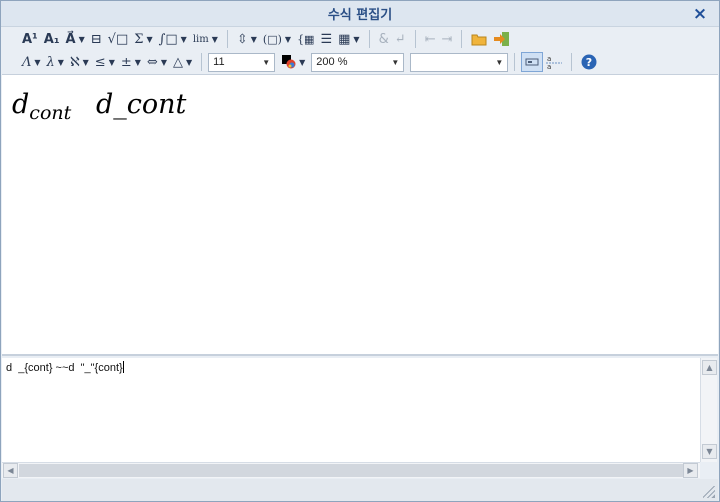  What do you see at coordinates (709, 451) in the screenshot?
I see `scroll-down-icon: ▼` at bounding box center [709, 451].